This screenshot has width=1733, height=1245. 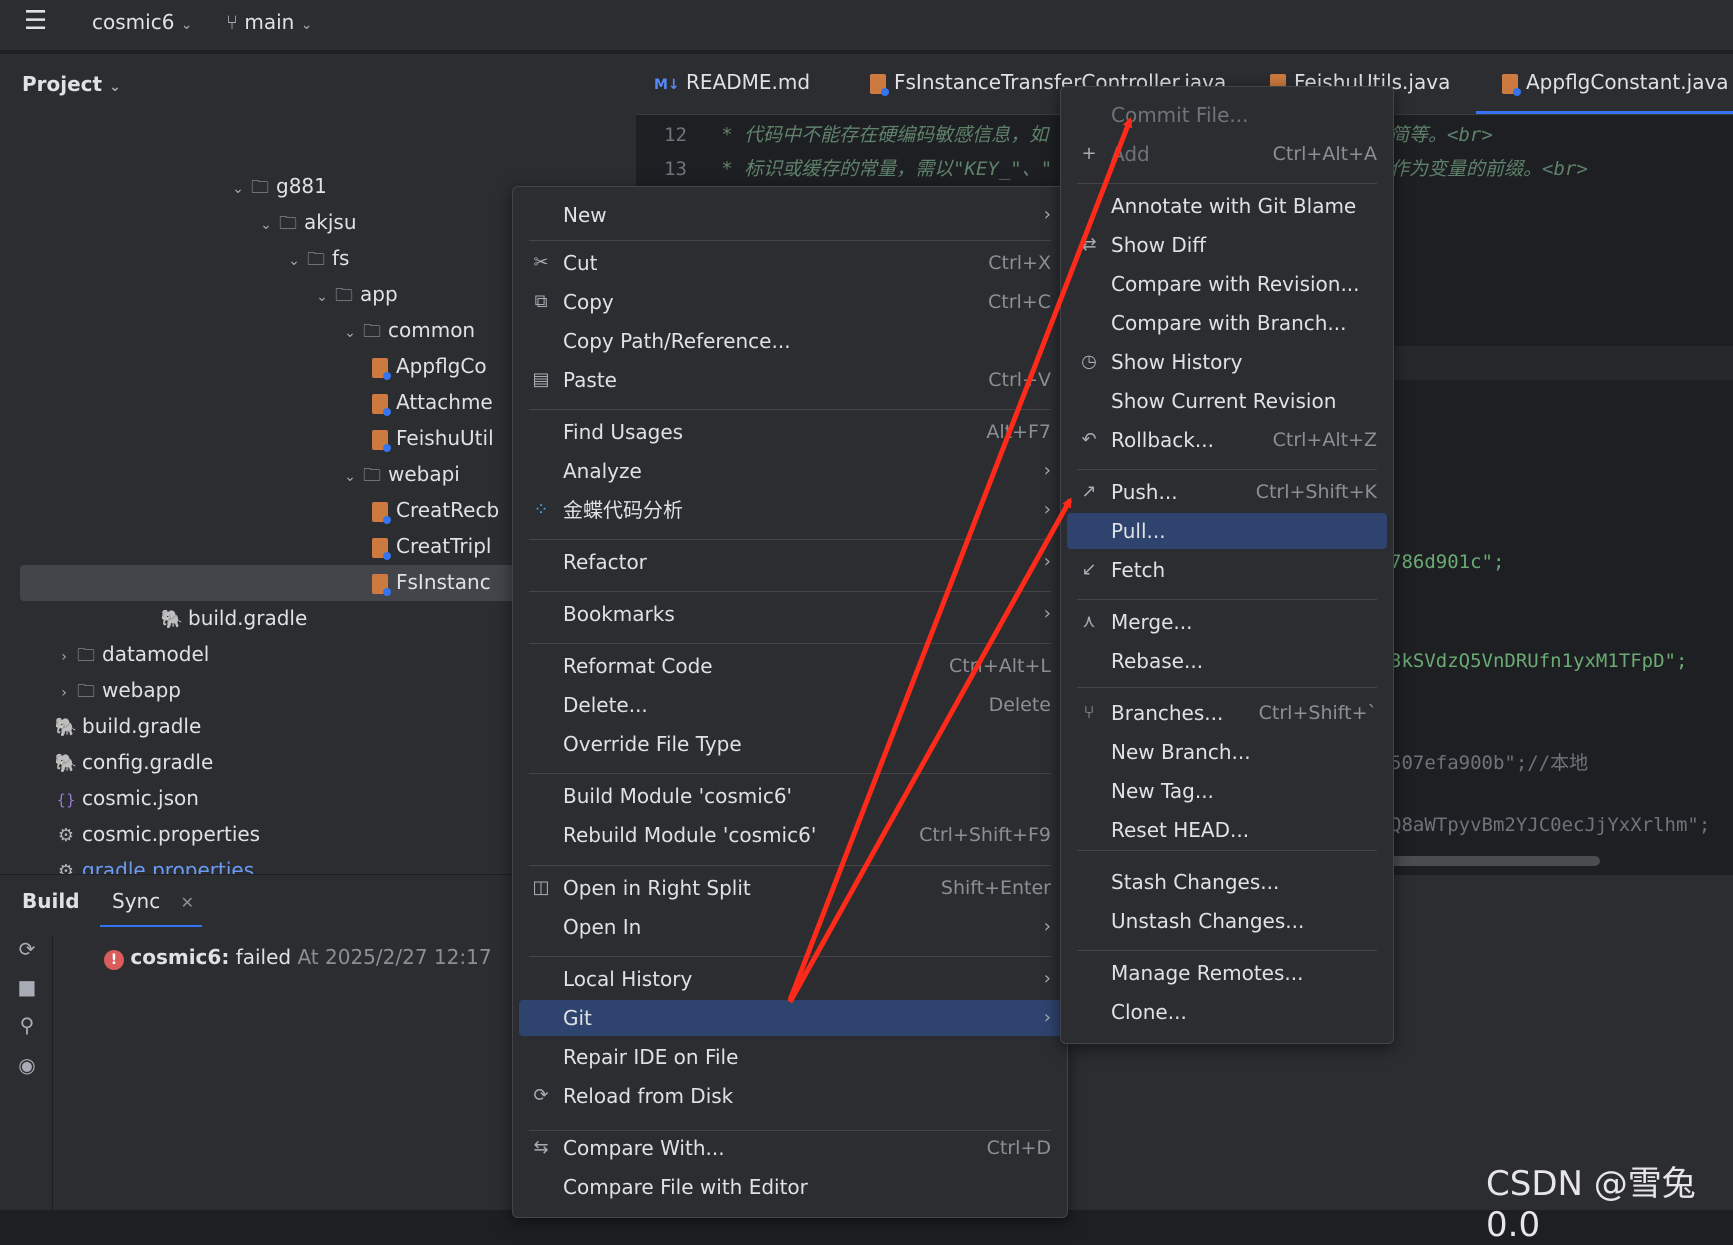 I want to click on tree-item: Attachme, so click(x=430, y=402).